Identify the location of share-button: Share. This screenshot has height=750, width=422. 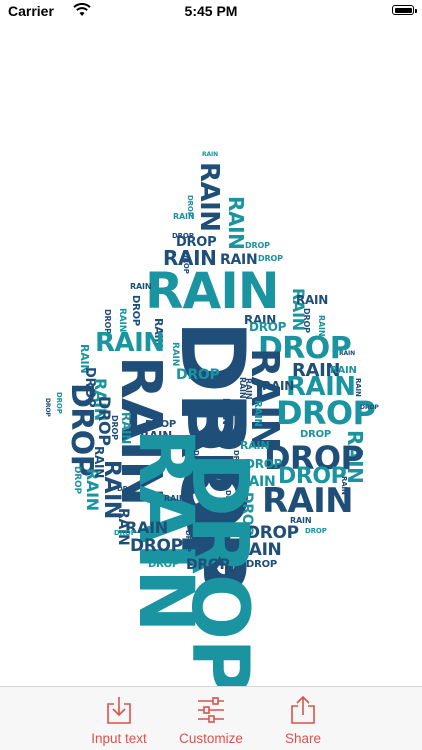
(303, 722).